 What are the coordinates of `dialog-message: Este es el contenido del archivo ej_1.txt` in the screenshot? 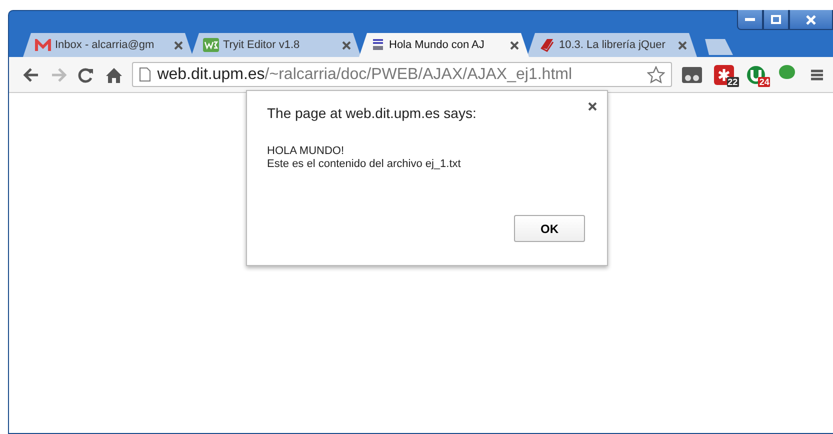 It's located at (364, 164).